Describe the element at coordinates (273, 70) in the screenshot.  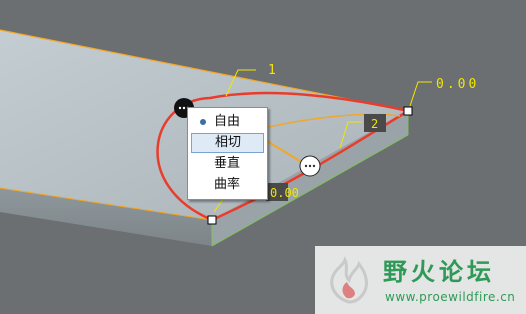
I see `dimension-top: 1` at that location.